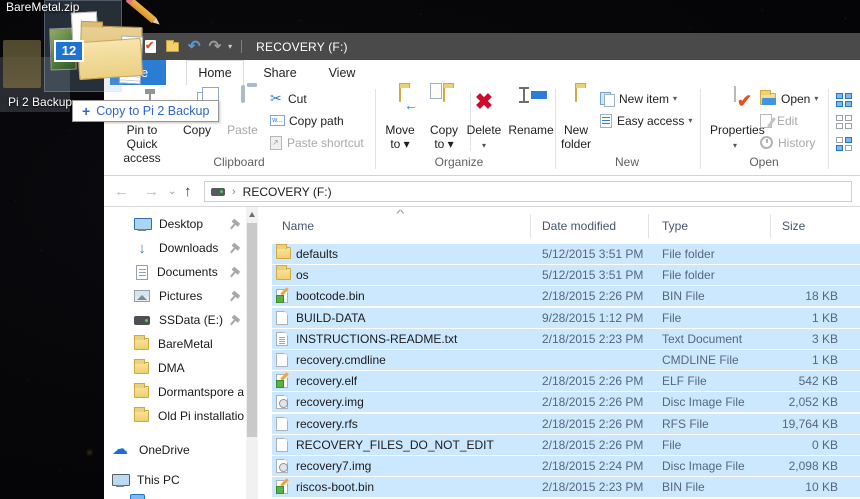  I want to click on paste-label: Paste, so click(242, 130).